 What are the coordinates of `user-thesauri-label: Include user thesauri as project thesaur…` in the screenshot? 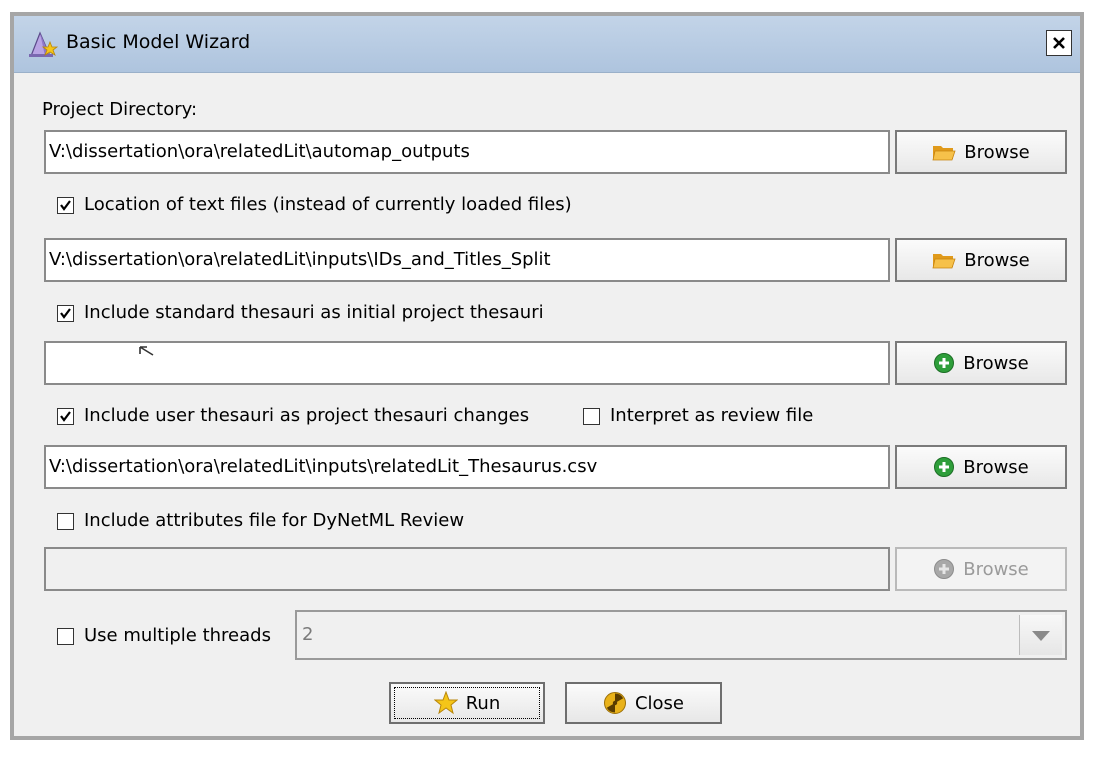 It's located at (307, 415).